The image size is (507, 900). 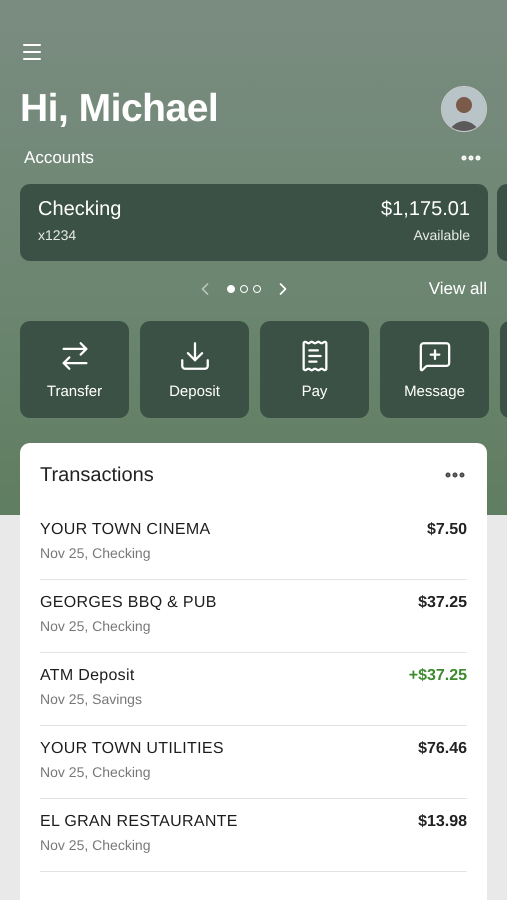 I want to click on merchant-name: YOUR TOWN CINEMA, so click(x=125, y=530).